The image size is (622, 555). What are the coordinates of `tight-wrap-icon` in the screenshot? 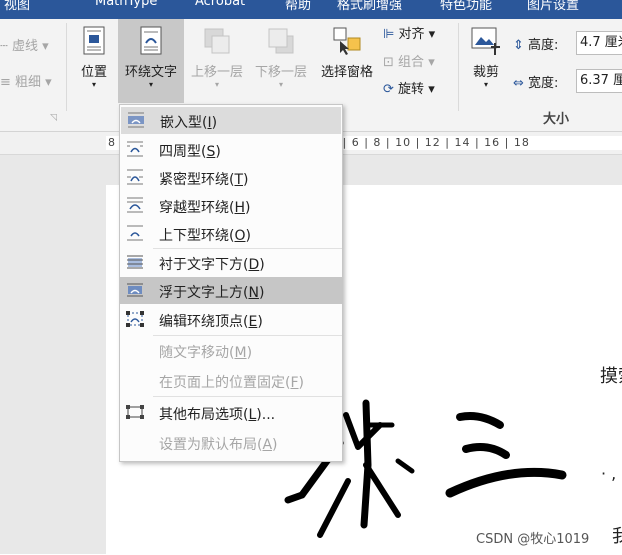 It's located at (135, 177).